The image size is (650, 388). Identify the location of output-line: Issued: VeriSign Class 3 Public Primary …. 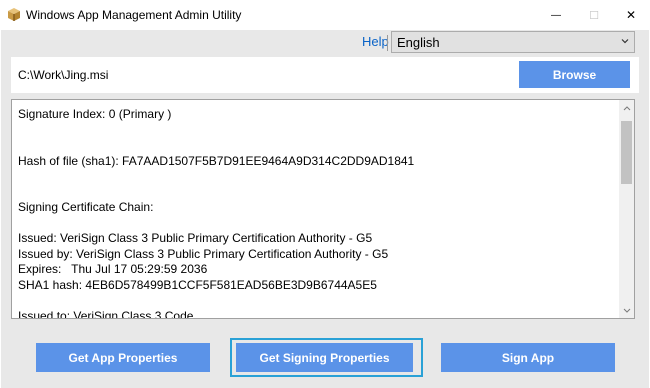
(195, 238).